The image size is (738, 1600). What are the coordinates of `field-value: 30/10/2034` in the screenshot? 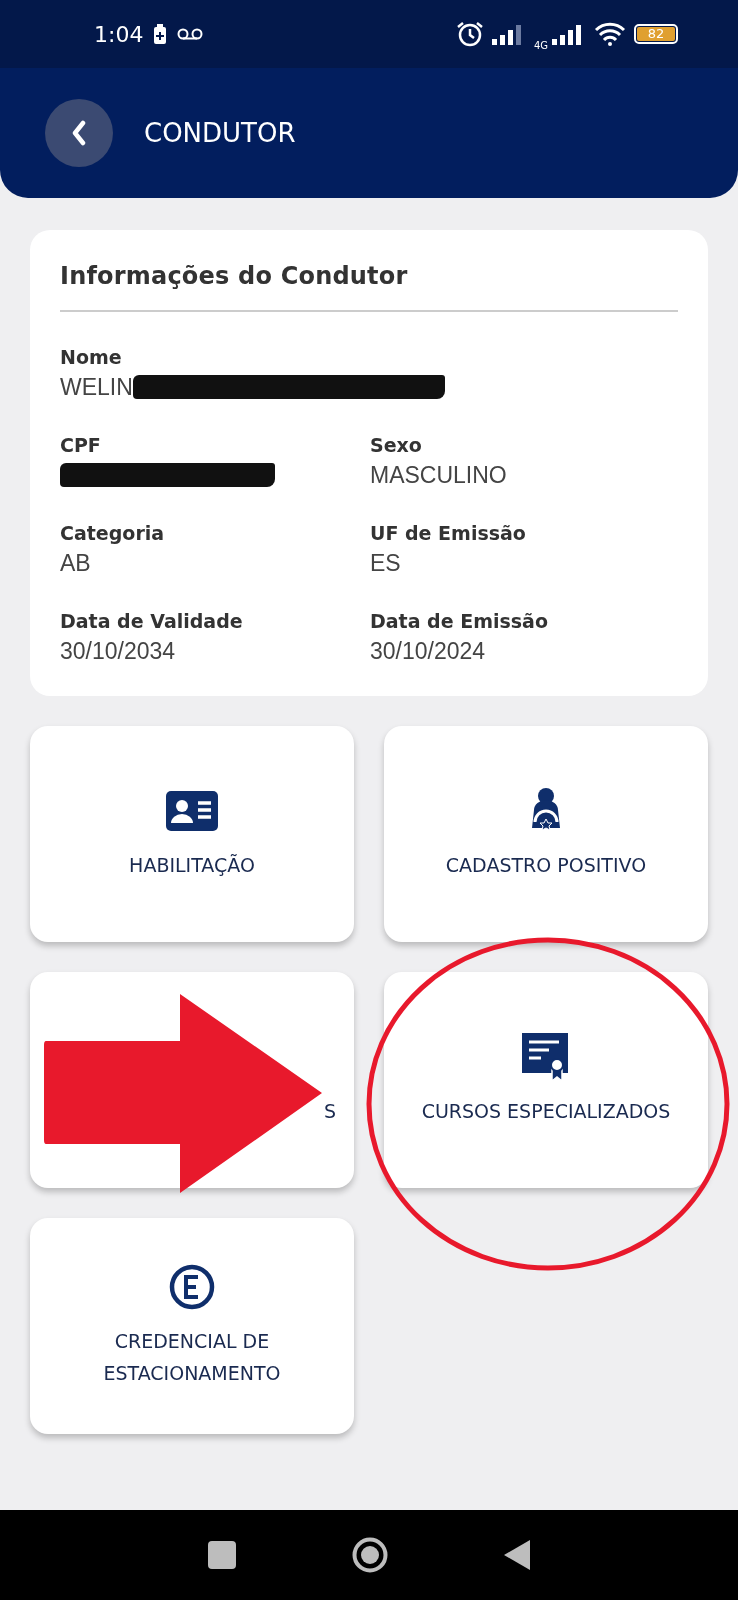 It's located at (118, 651).